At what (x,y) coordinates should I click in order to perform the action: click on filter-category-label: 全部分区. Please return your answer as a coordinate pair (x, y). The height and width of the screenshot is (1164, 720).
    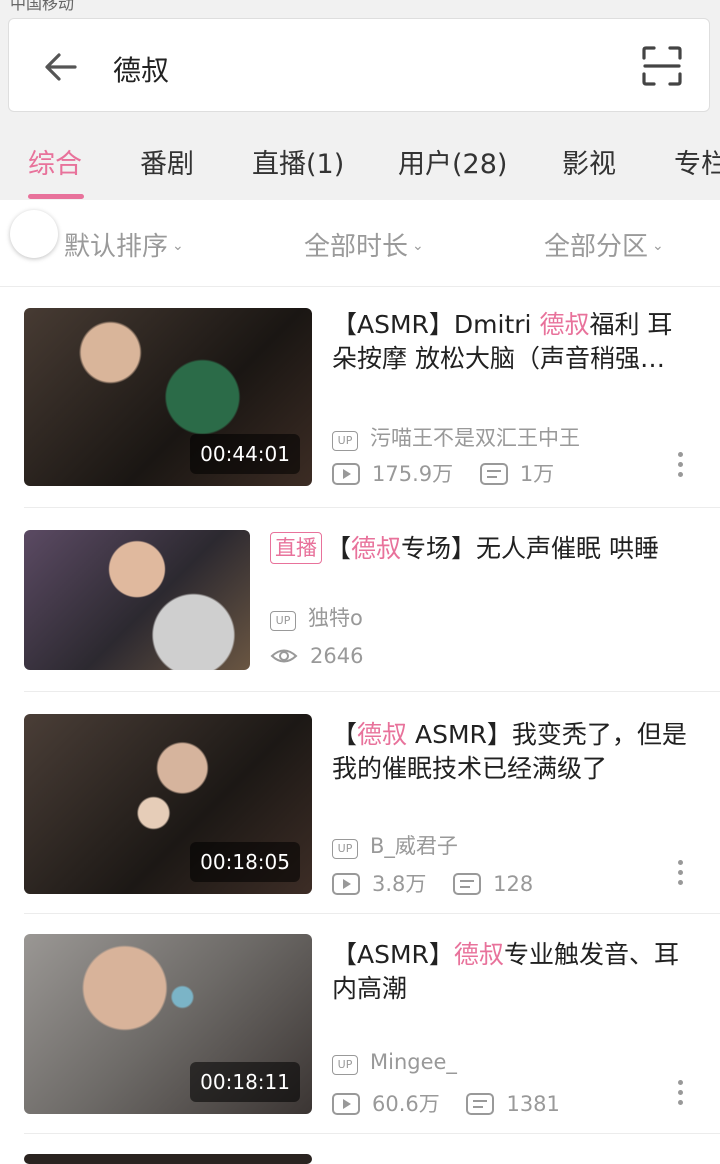
    Looking at the image, I should click on (596, 247).